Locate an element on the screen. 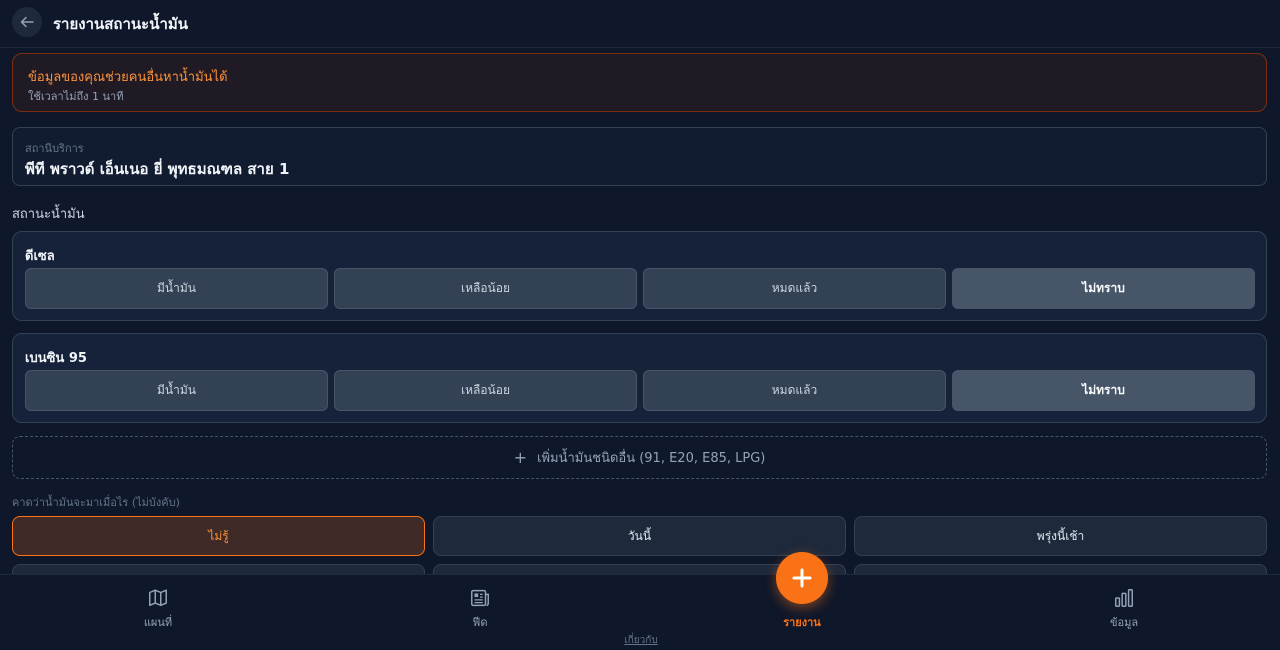  banner-subtitle: ใช้เวลาไม่ถึง 1 นาที is located at coordinates (76, 96).